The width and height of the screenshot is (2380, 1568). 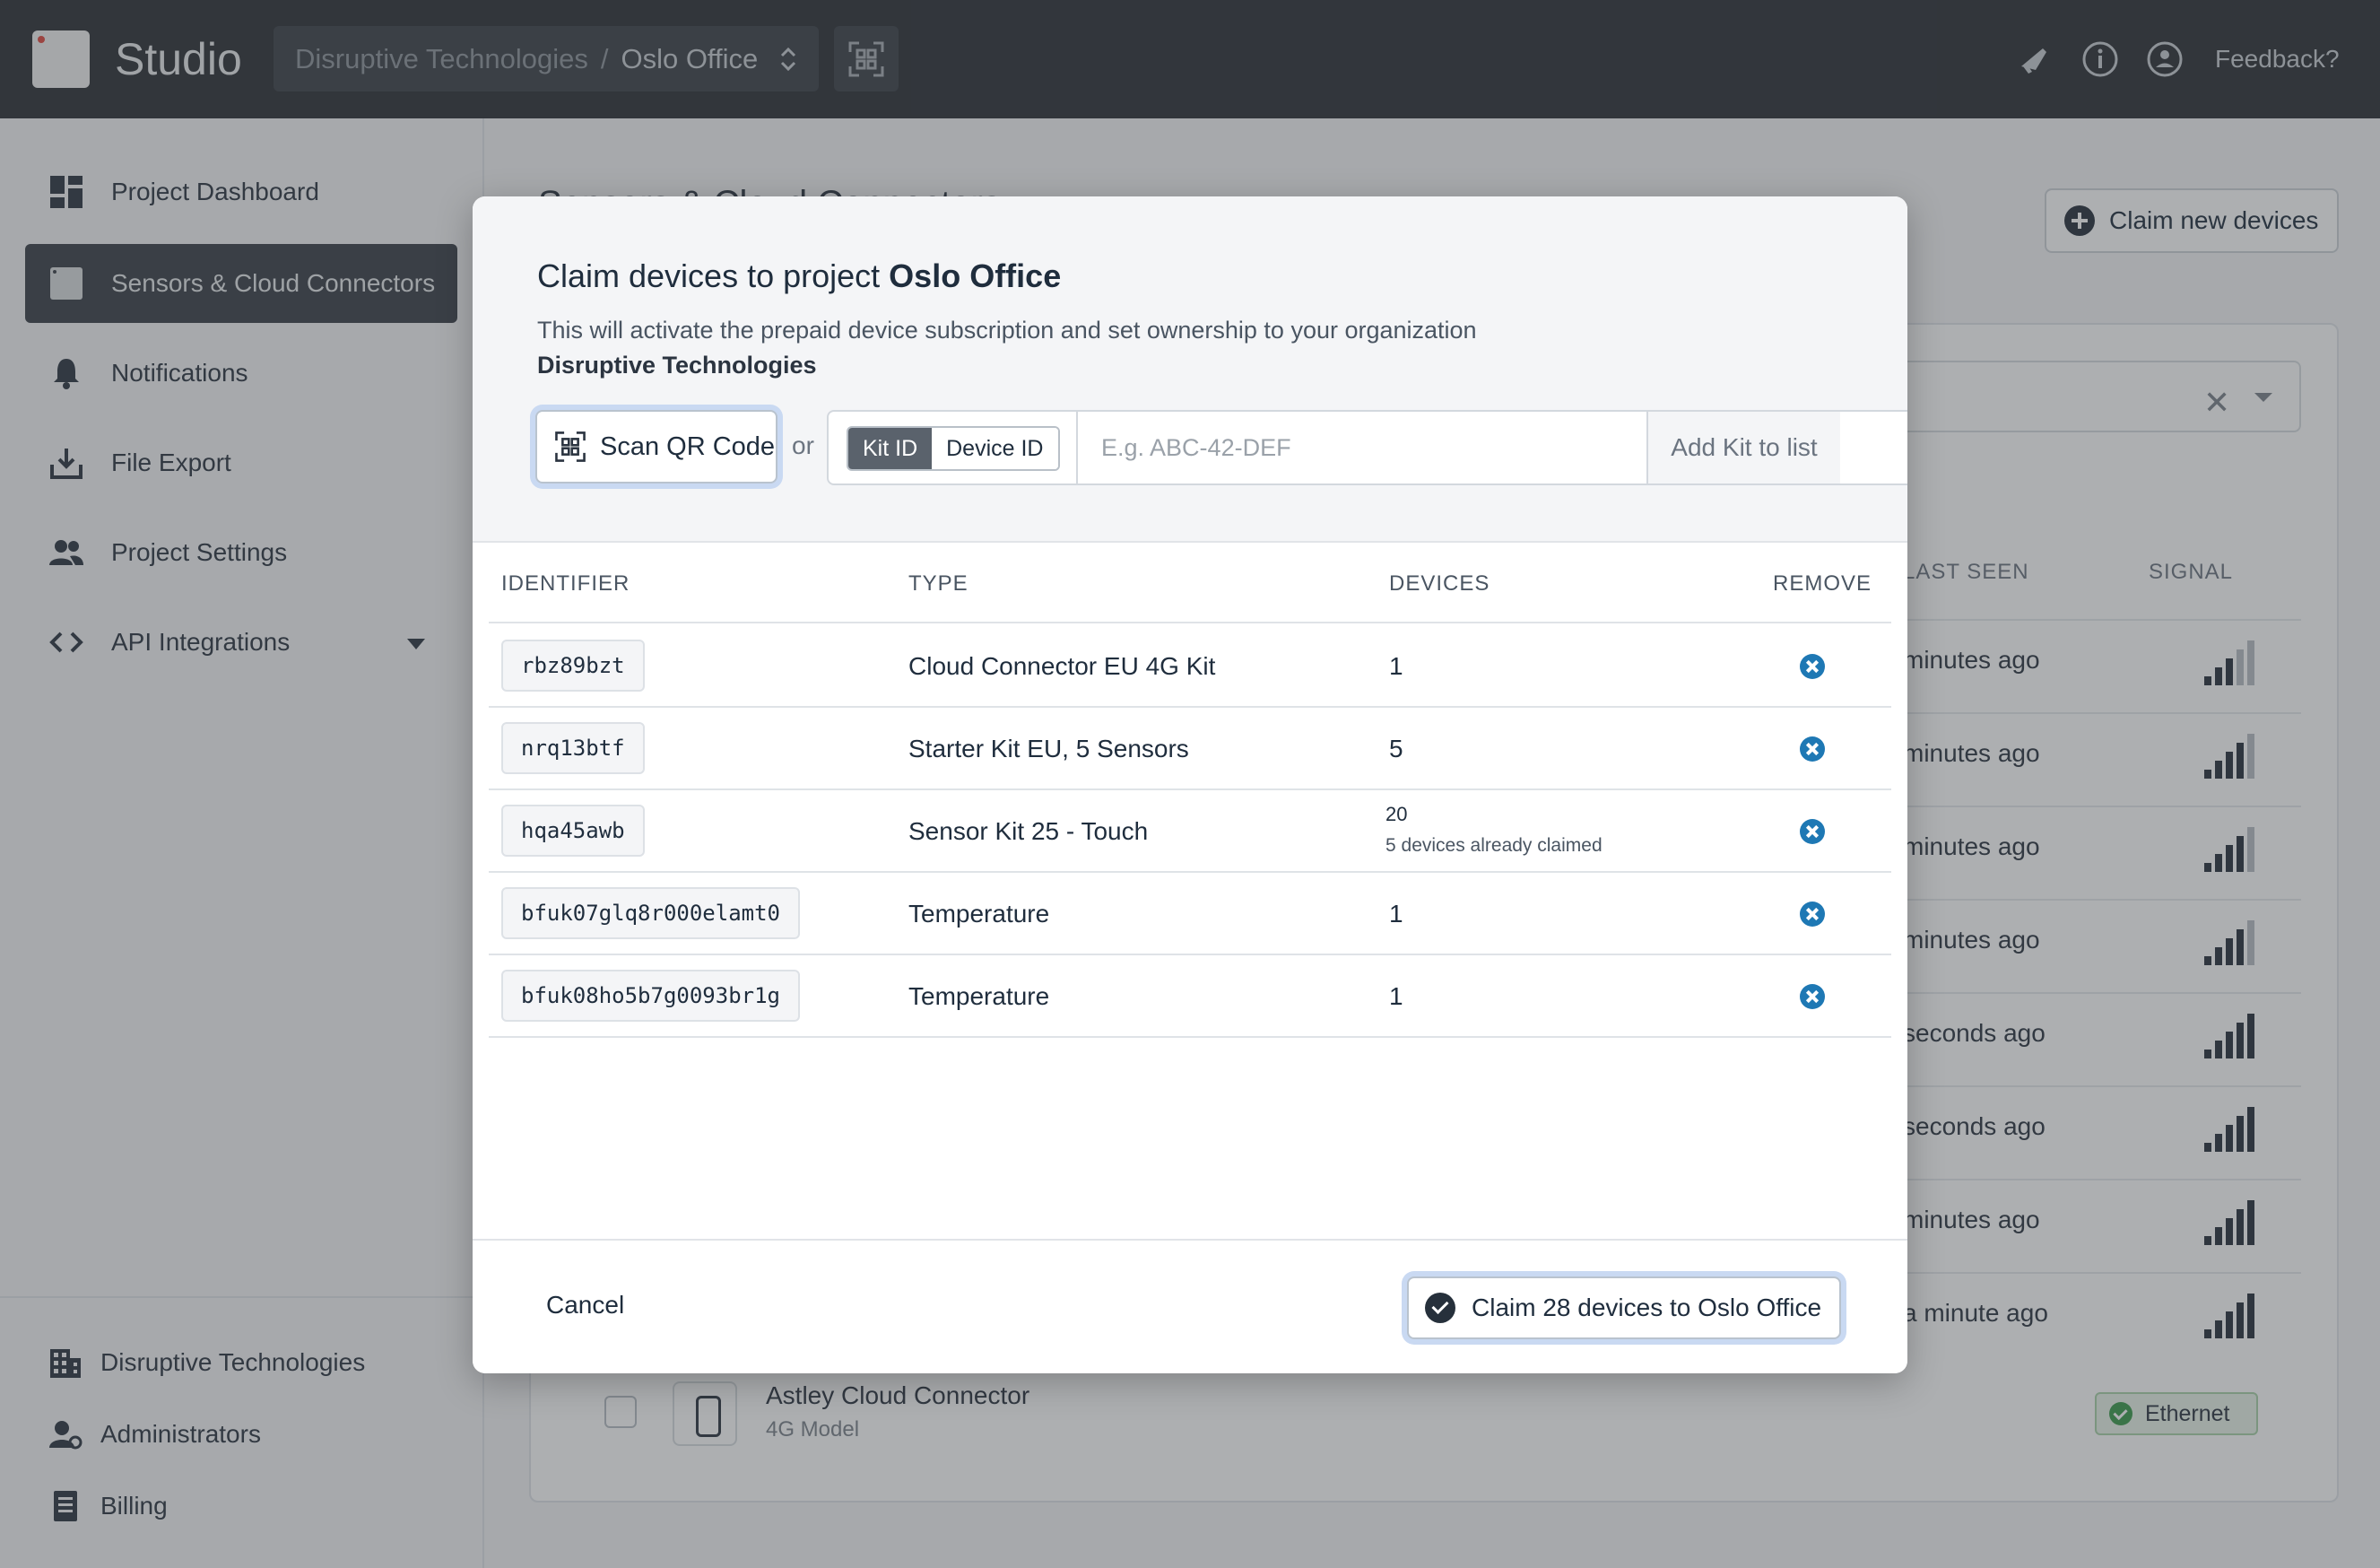 I want to click on device-count: 5, so click(x=1396, y=749).